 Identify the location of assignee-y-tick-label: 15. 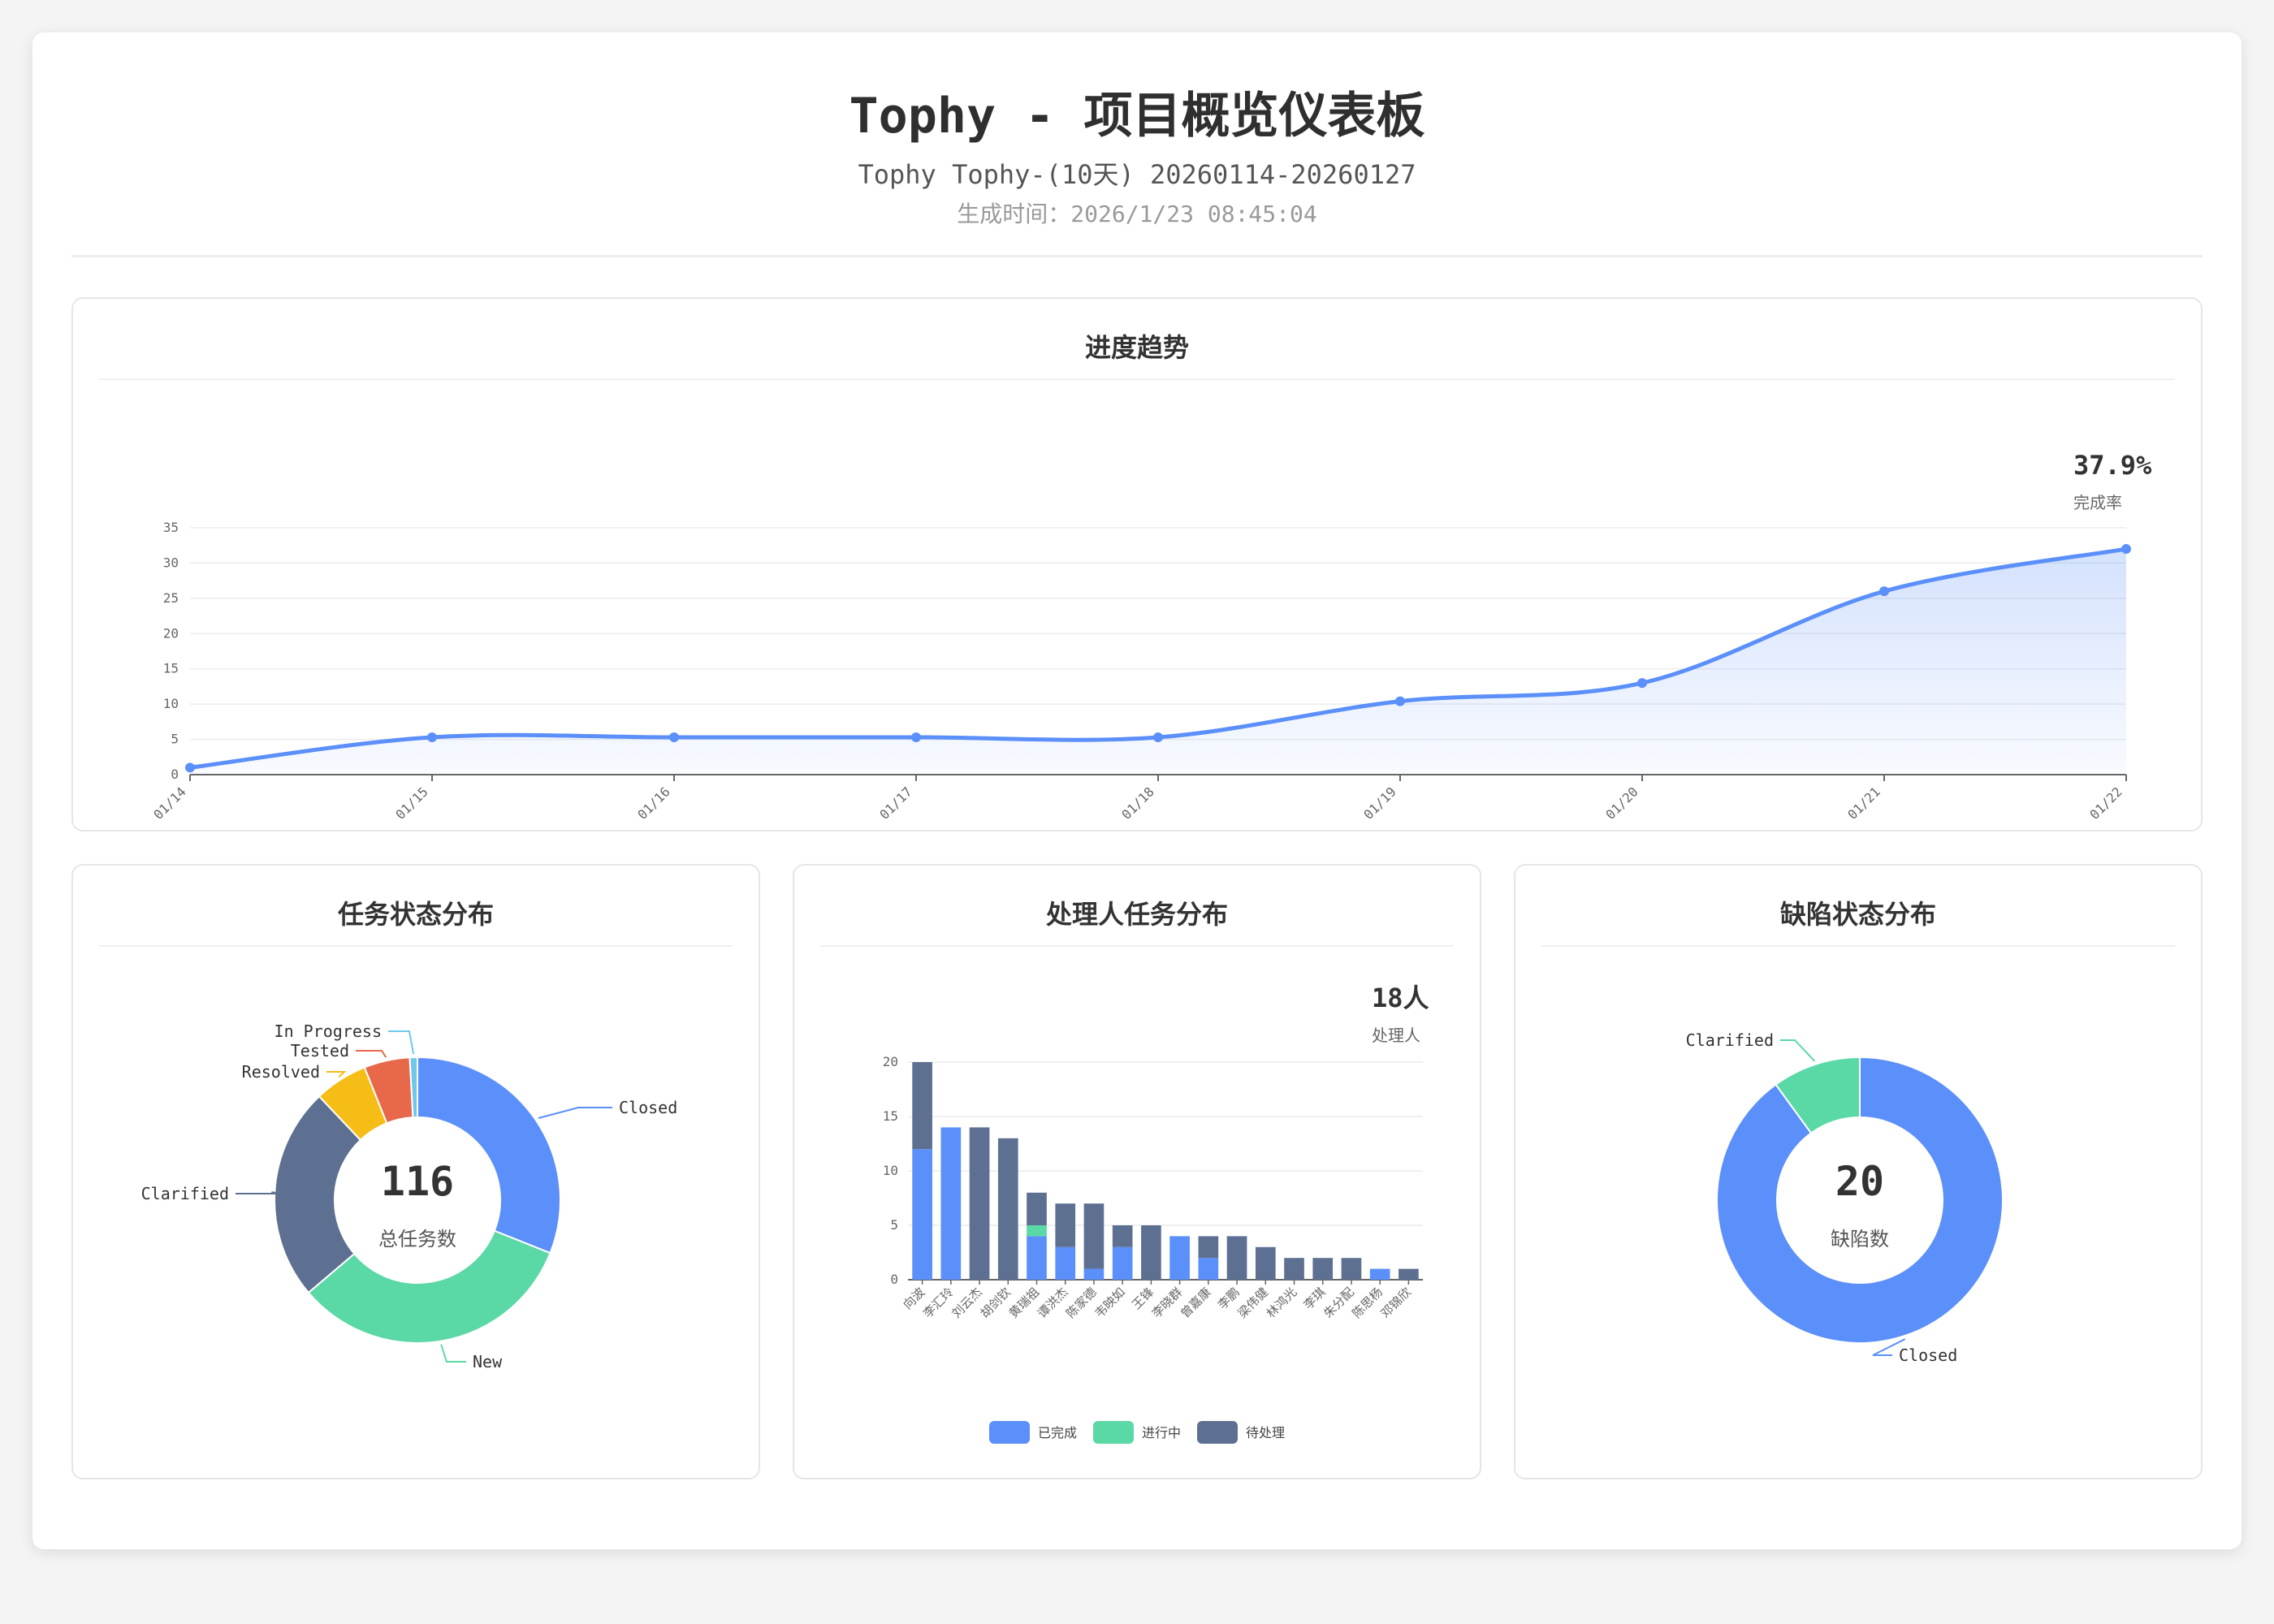
(891, 1116).